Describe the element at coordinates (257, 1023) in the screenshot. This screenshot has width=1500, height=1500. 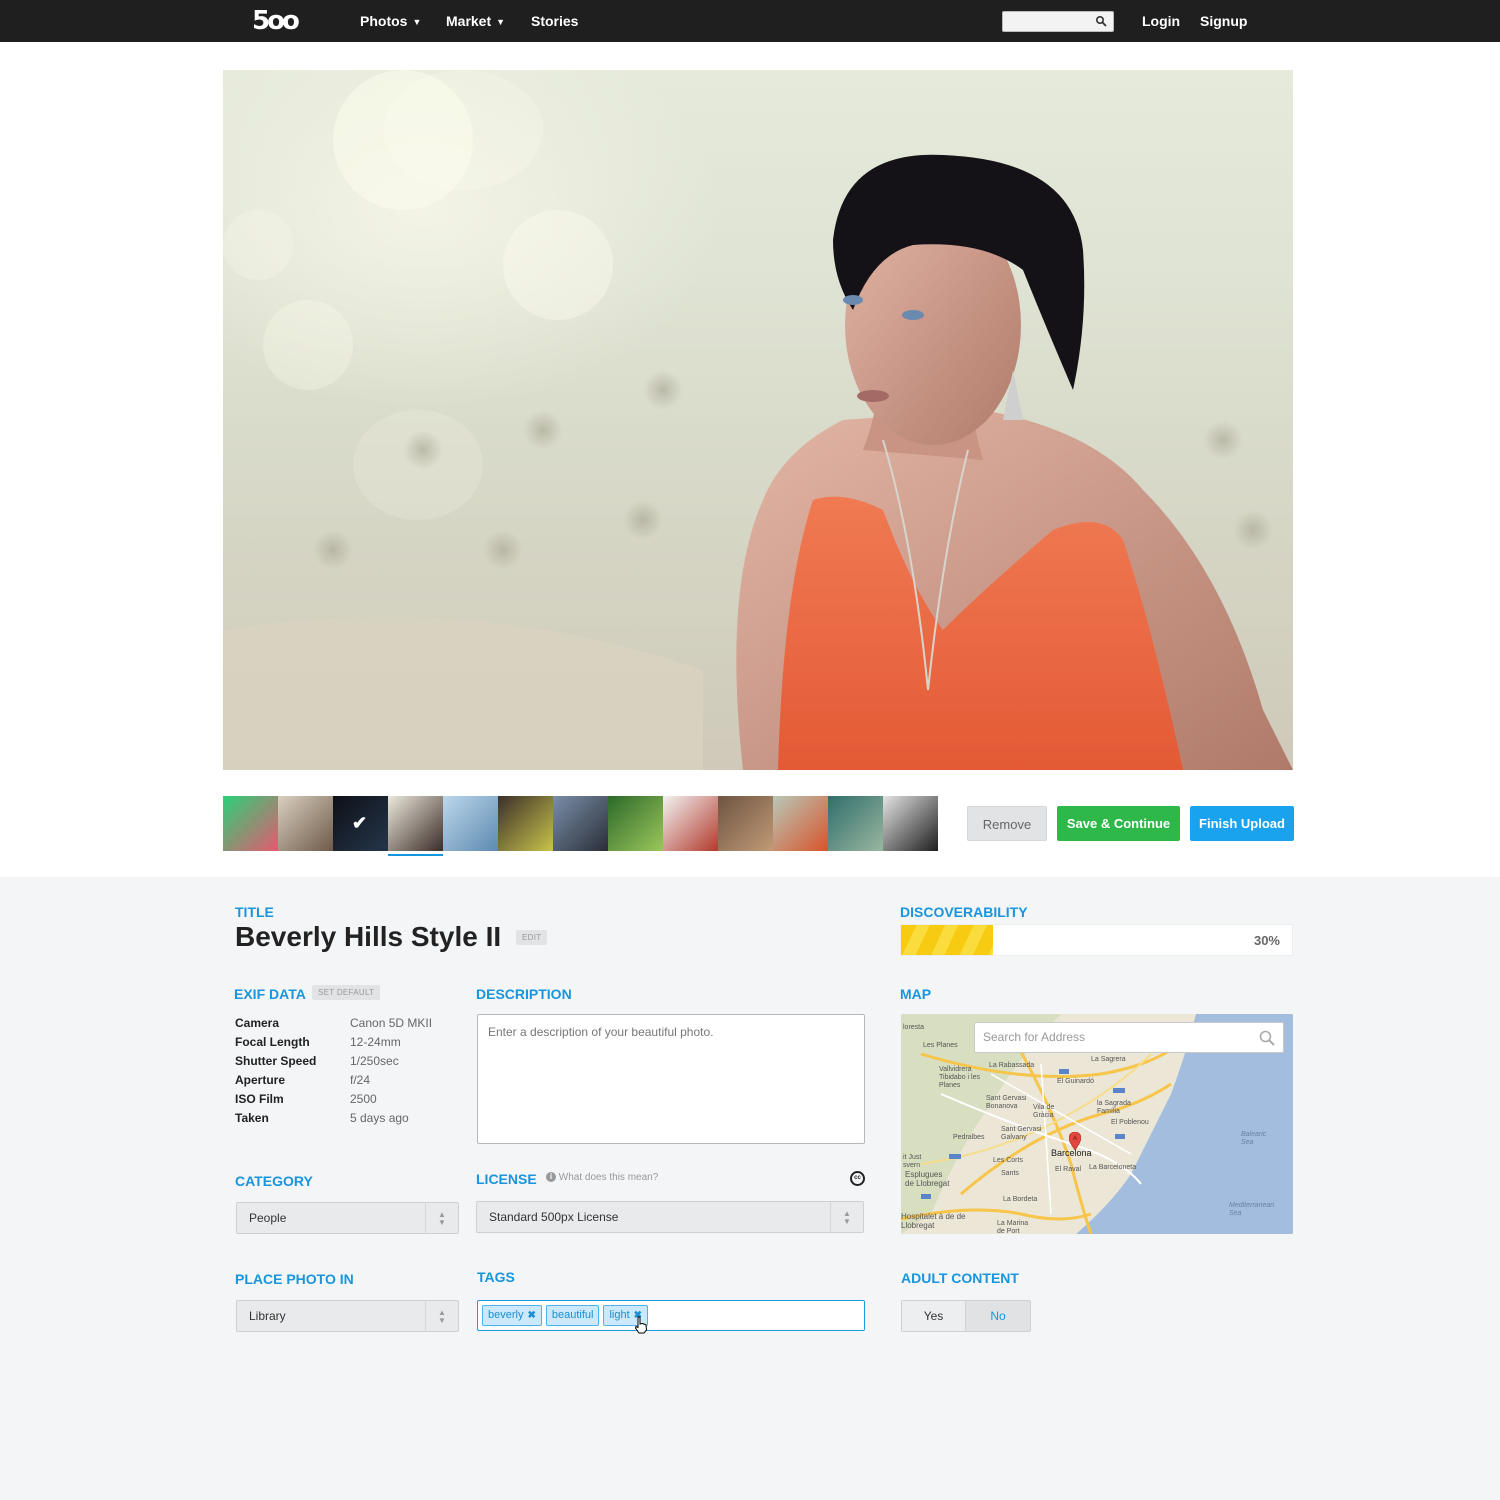
I see `exif-key: Camera` at that location.